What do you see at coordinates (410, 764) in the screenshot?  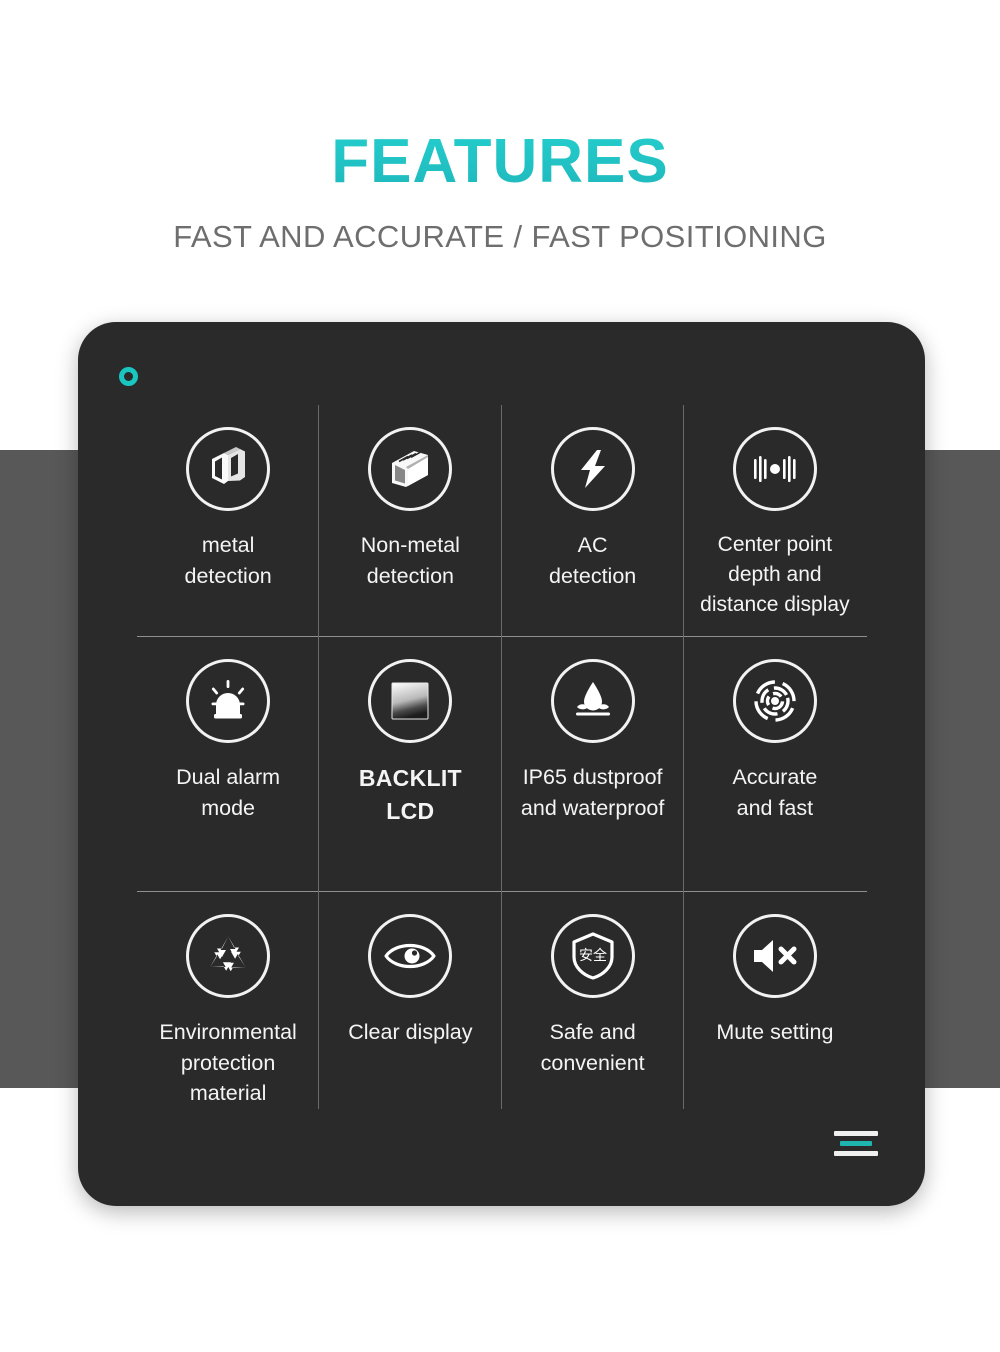 I see `feature-cell-backlit-lcd: BACKLIT LCD` at bounding box center [410, 764].